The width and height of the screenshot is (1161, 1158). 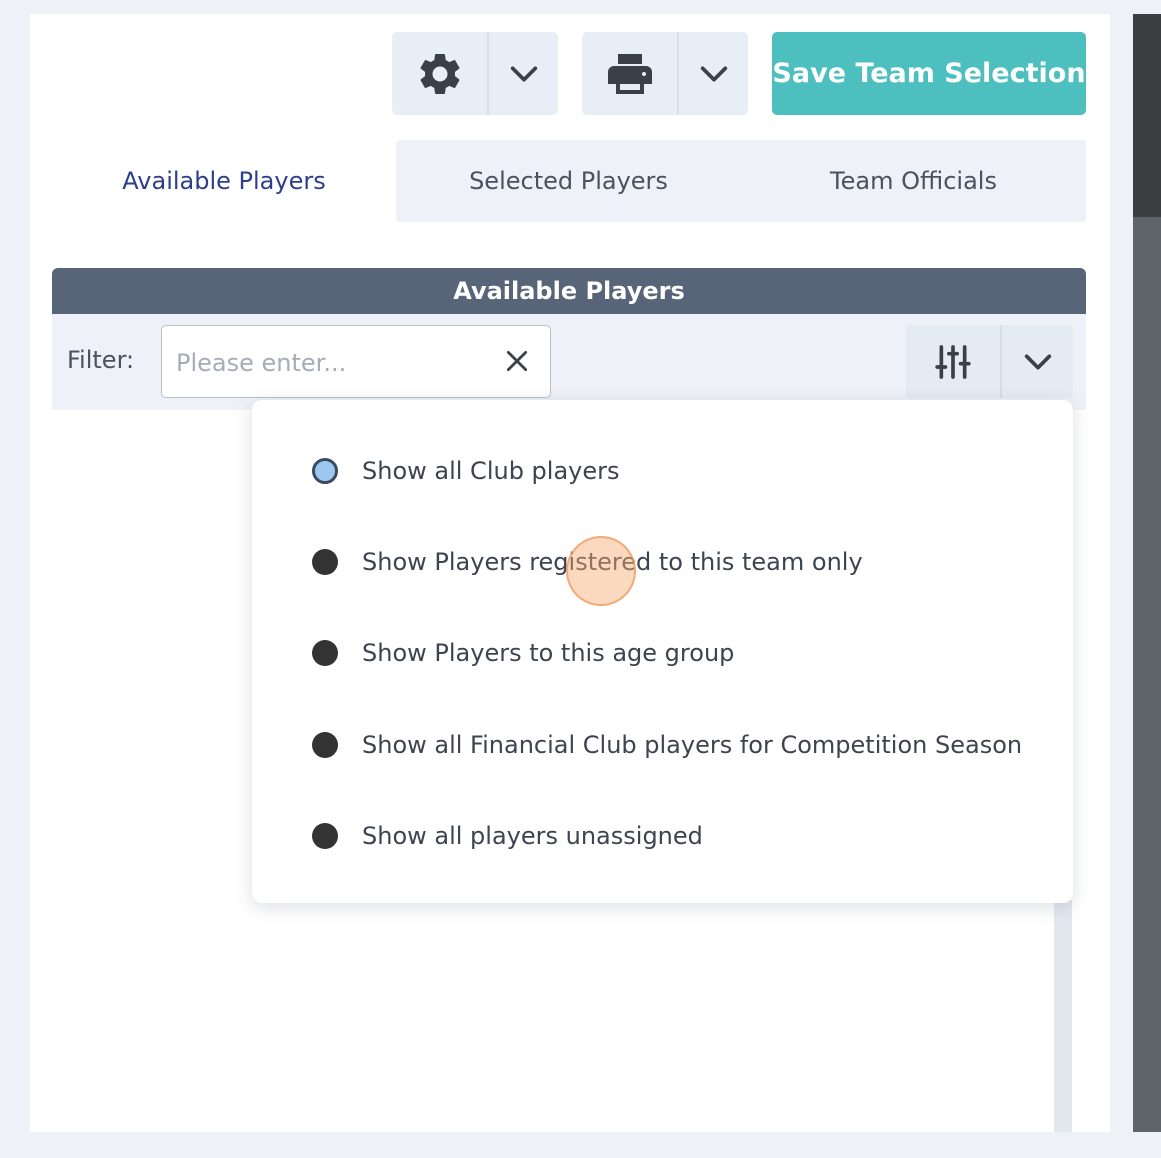 I want to click on option-label: Show Players to this age group, so click(x=548, y=653).